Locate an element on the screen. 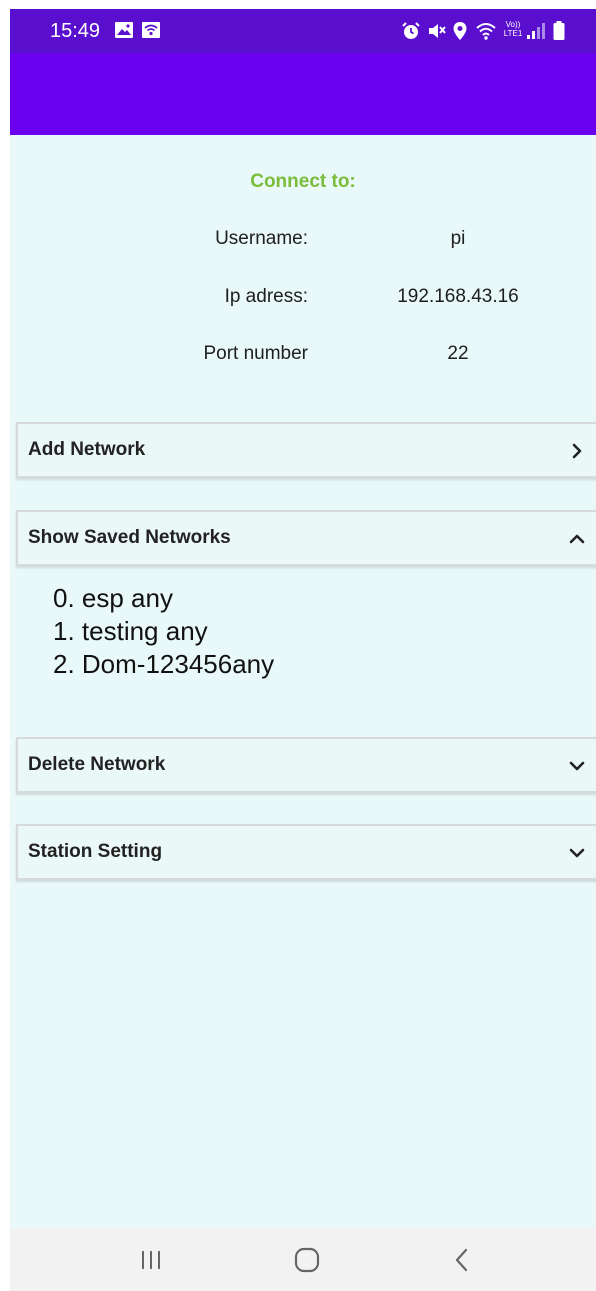  username-row: Username: pi is located at coordinates (303, 241).